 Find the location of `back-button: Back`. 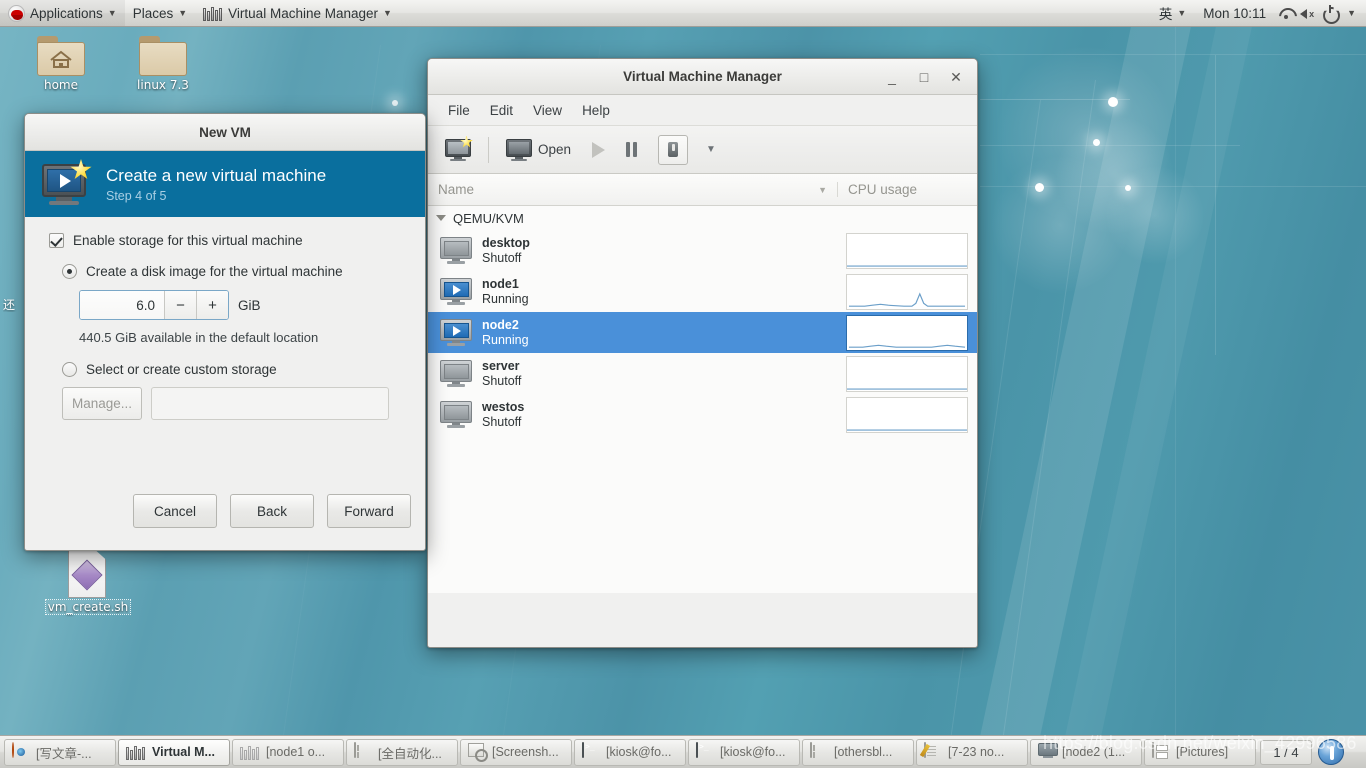

back-button: Back is located at coordinates (272, 511).